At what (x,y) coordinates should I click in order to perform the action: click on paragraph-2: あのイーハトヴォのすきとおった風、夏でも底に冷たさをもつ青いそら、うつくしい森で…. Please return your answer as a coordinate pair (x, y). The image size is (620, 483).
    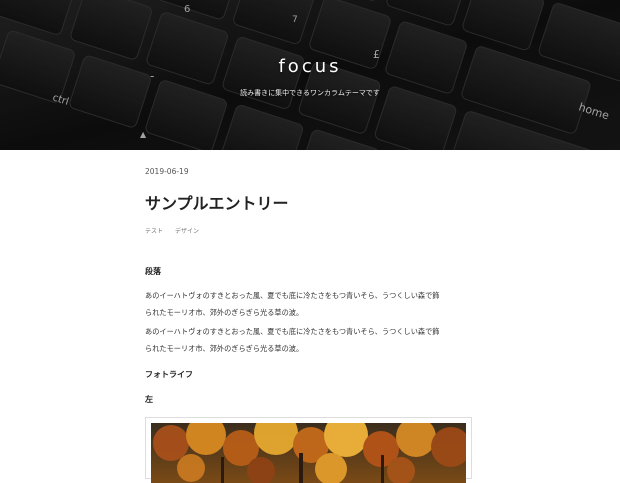
    Looking at the image, I should click on (310, 340).